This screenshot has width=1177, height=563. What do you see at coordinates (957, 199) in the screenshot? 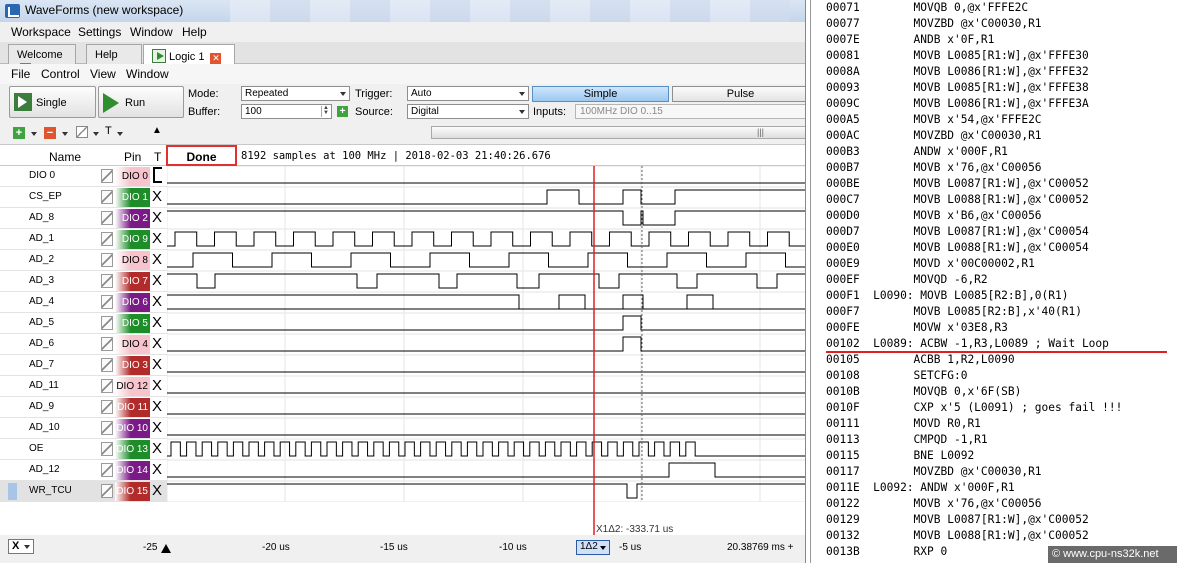
I see `code-line: 000C7 MOVB L0088[R1:W],@x'C00052` at bounding box center [957, 199].